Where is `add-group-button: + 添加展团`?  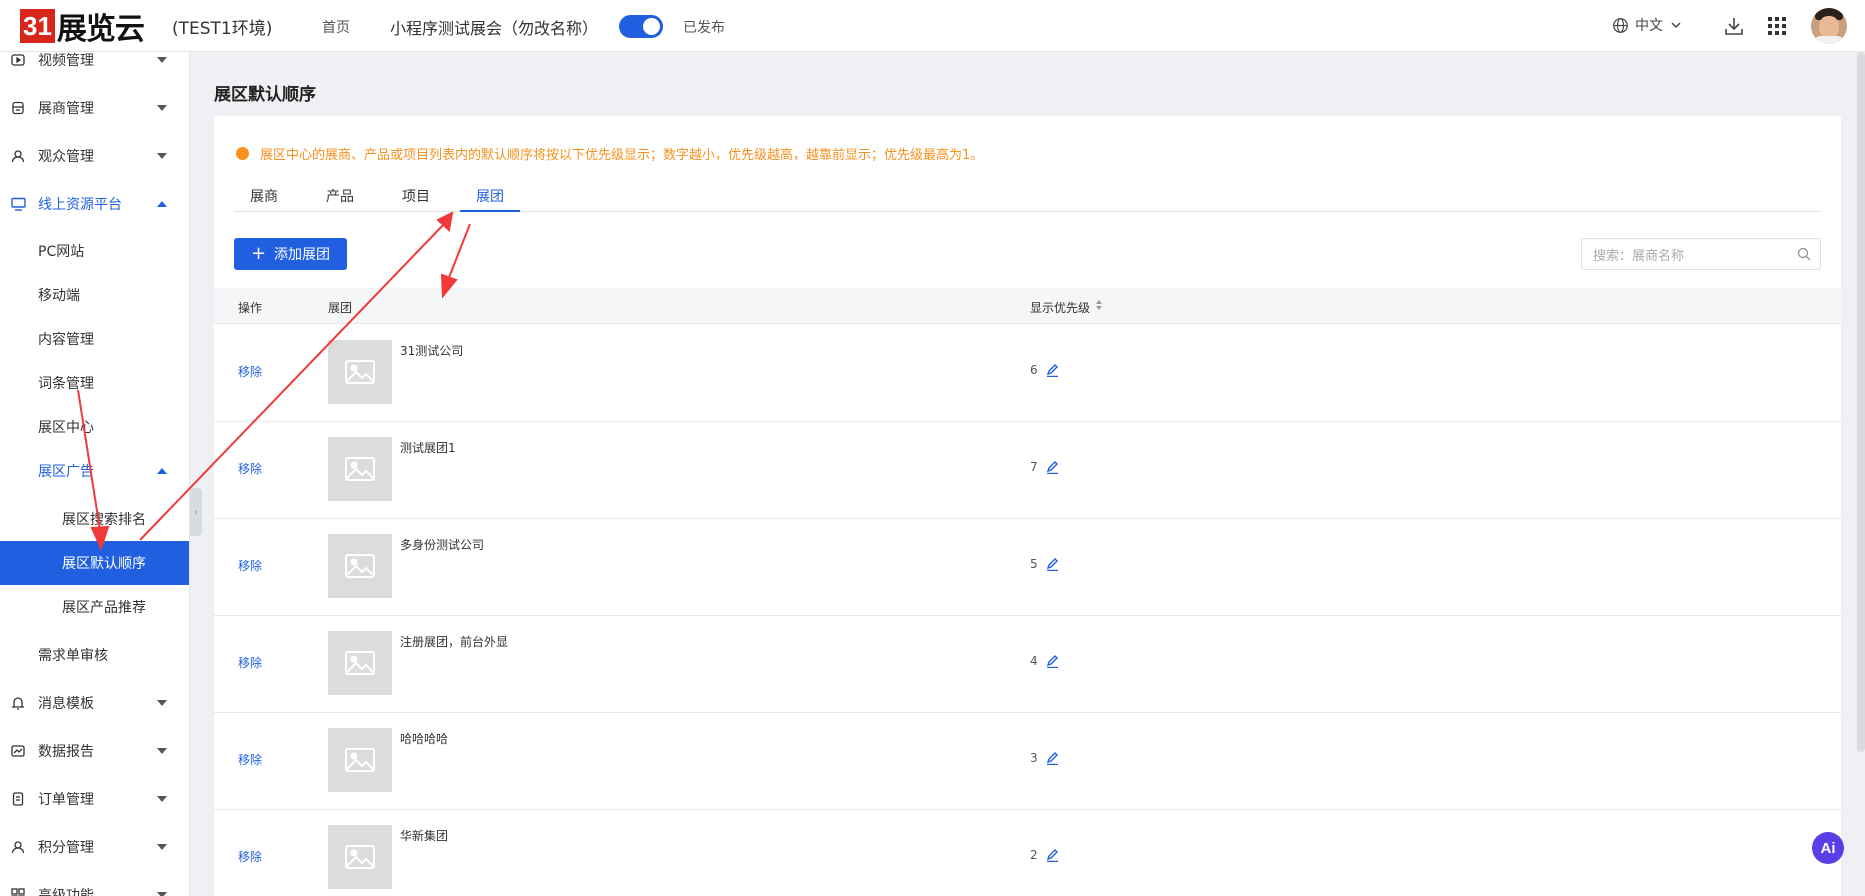 add-group-button: + 添加展团 is located at coordinates (290, 254).